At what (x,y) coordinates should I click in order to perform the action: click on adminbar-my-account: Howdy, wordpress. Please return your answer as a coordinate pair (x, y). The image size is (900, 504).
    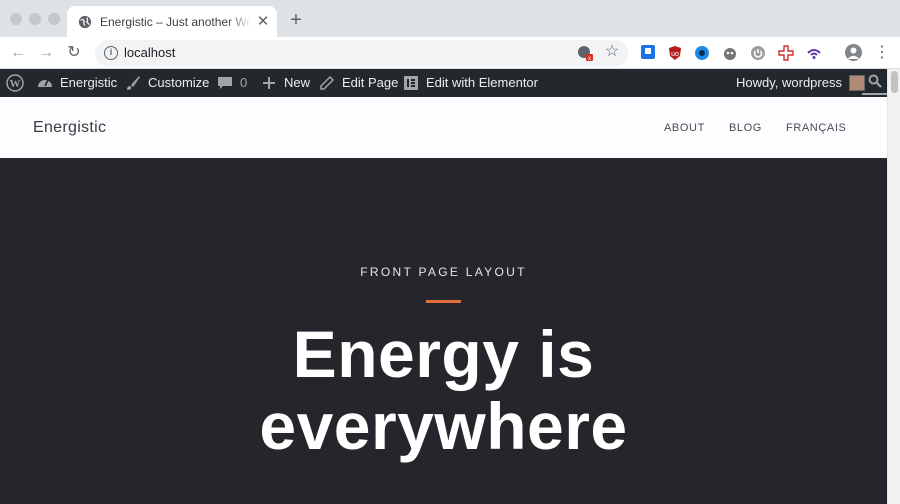
    Looking at the image, I should click on (800, 83).